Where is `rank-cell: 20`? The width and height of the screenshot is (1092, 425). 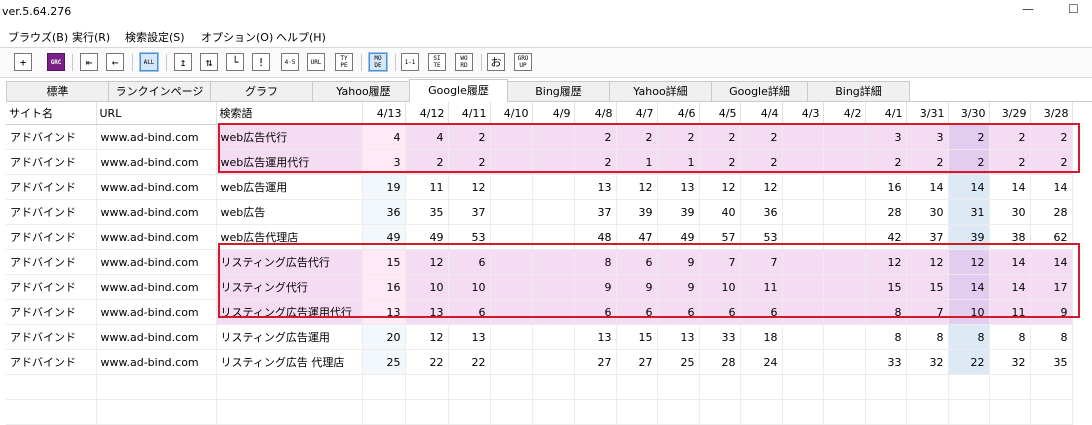 rank-cell: 20 is located at coordinates (384, 337).